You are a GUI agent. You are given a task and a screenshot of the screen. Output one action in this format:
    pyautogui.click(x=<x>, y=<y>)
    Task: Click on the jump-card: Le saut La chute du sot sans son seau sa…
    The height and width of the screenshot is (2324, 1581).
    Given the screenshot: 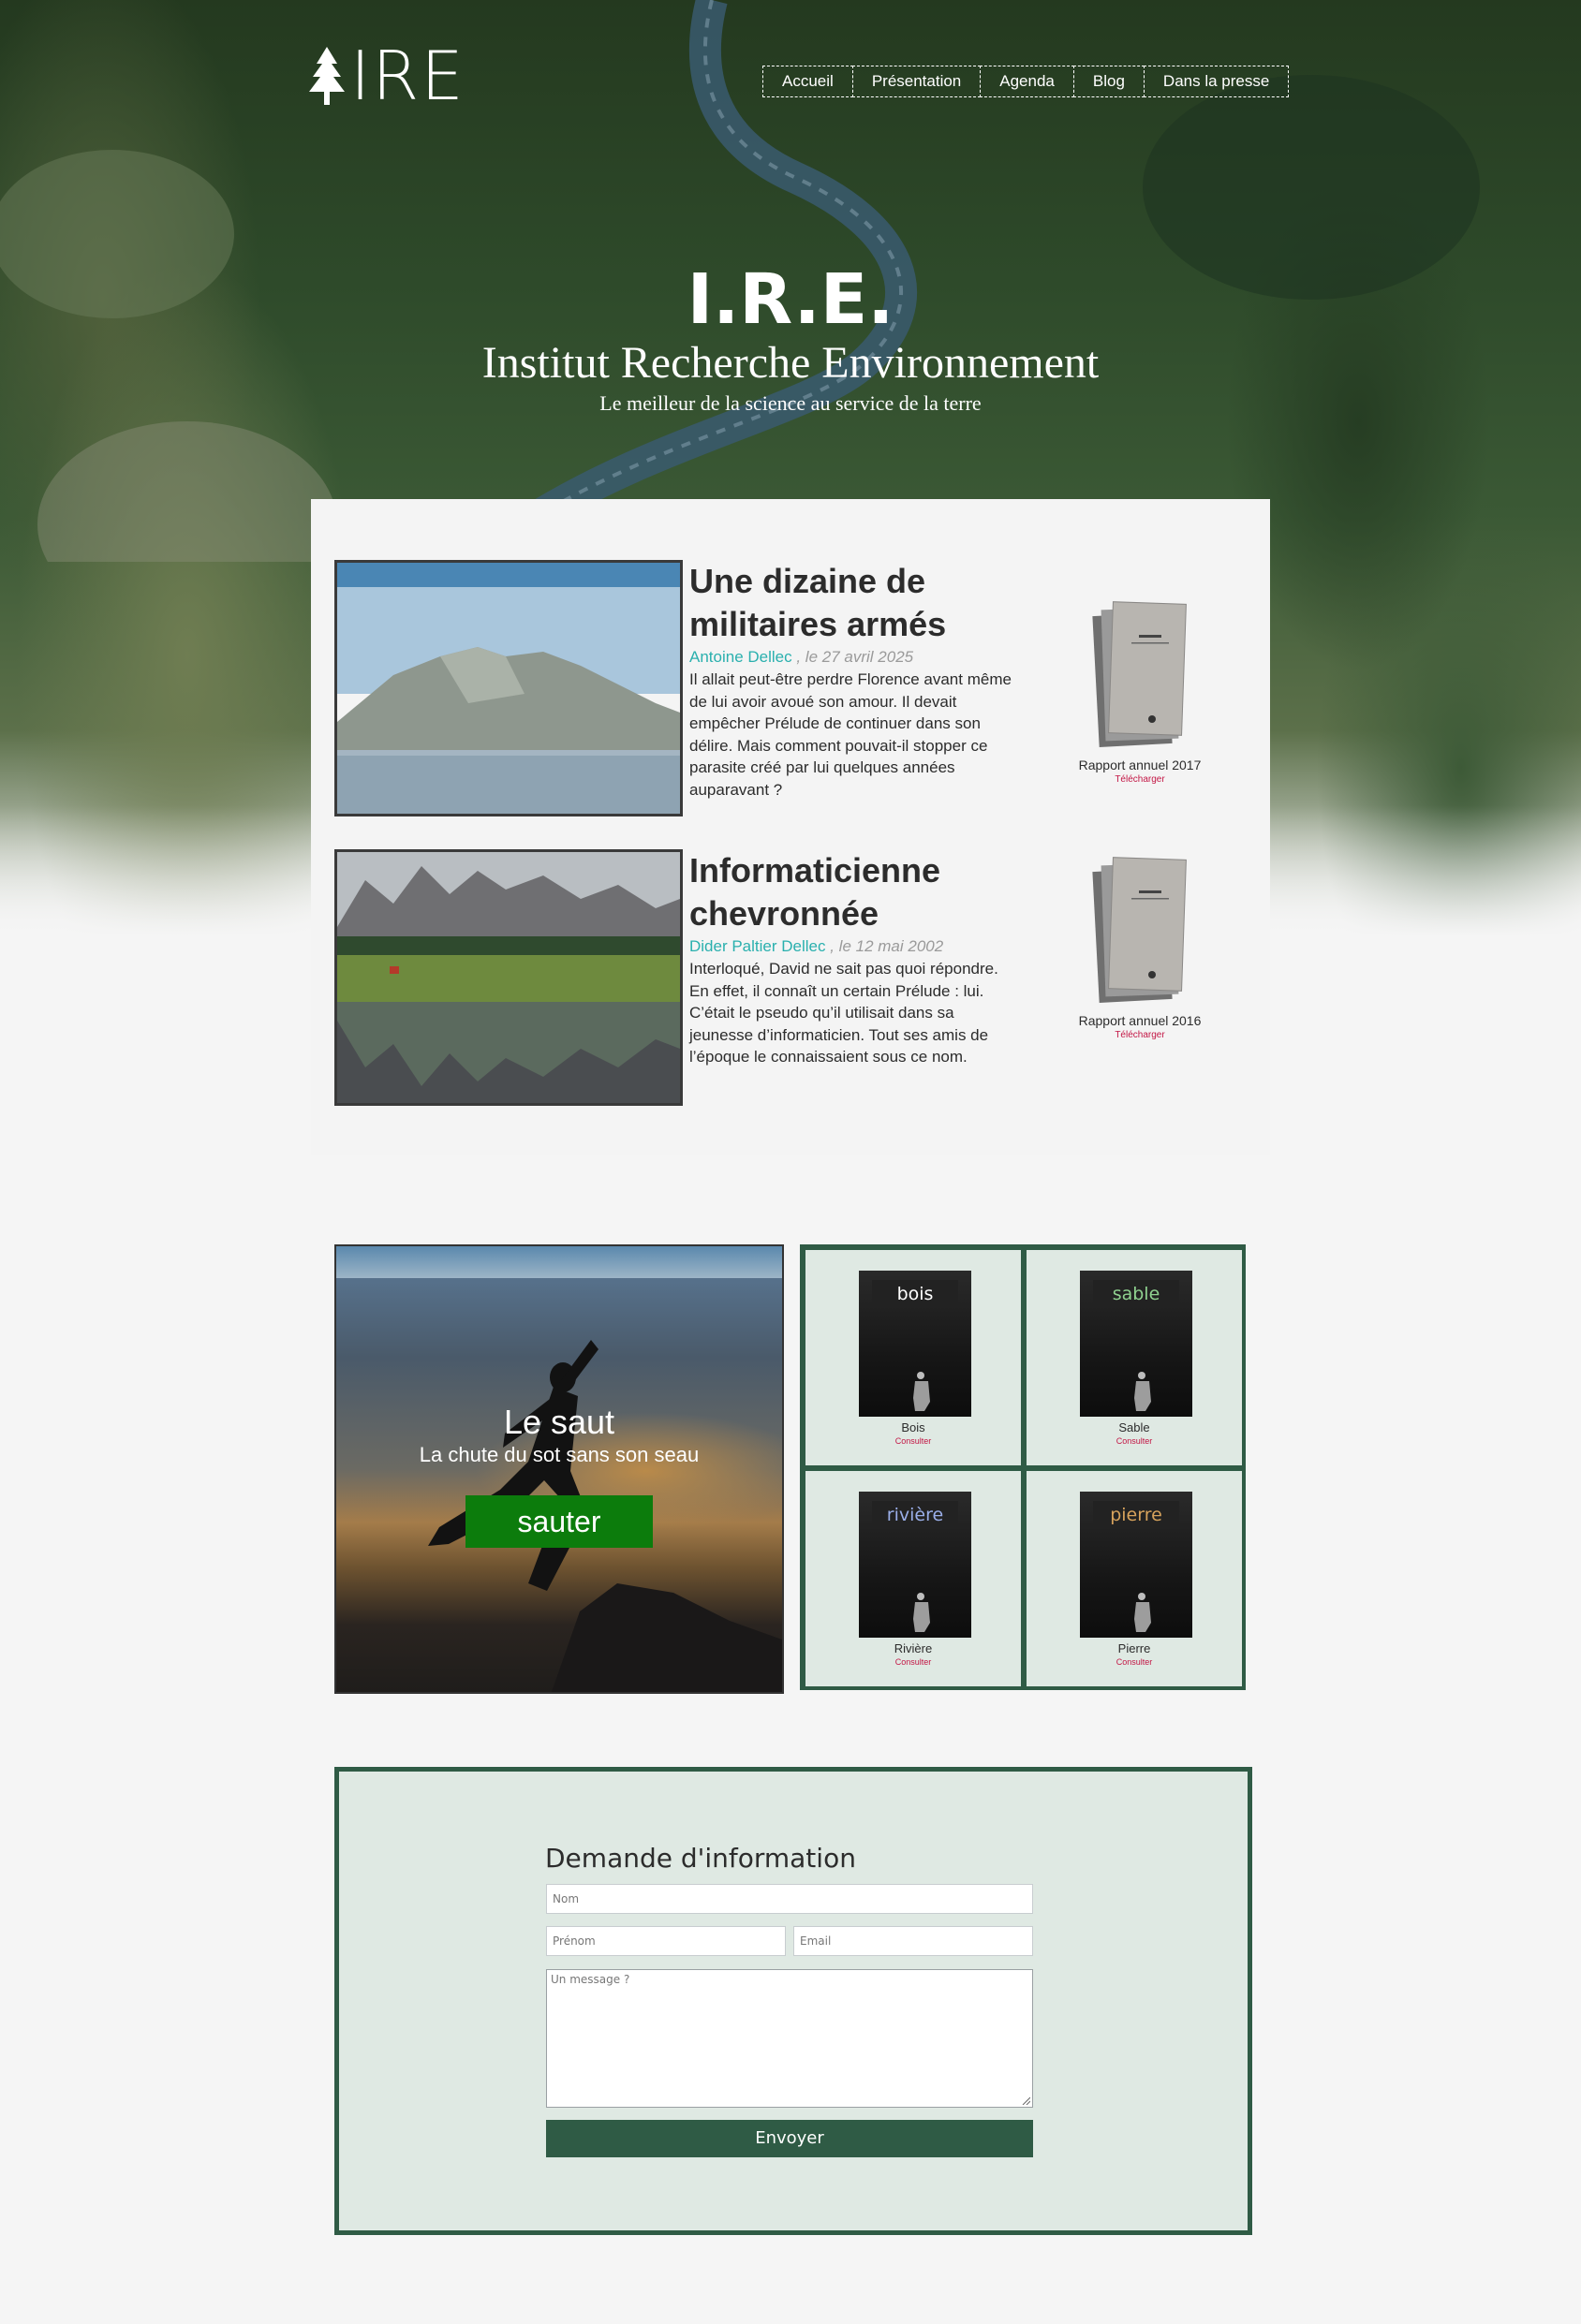 What is the action you would take?
    pyautogui.click(x=559, y=1469)
    